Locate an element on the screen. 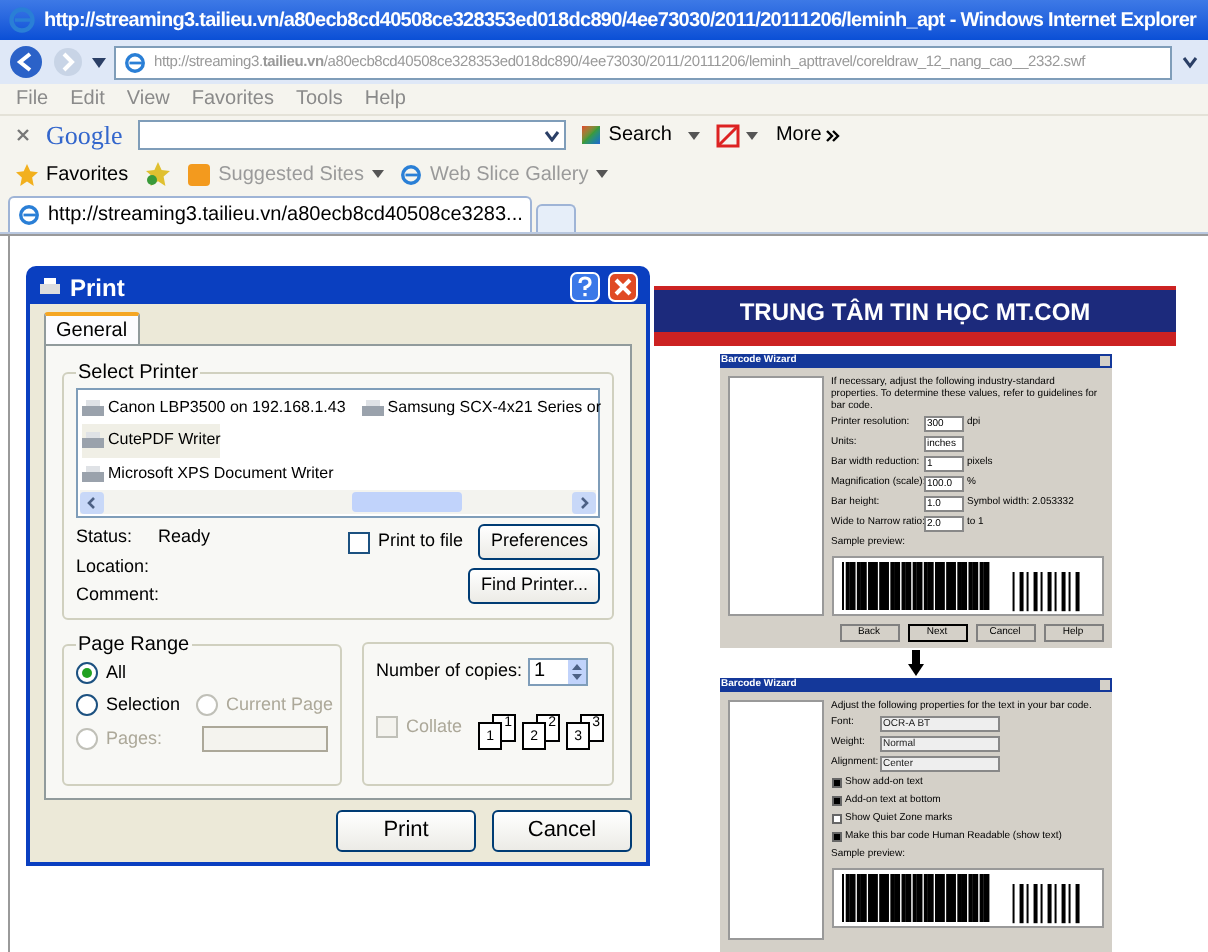  print-button: Print is located at coordinates (406, 830).